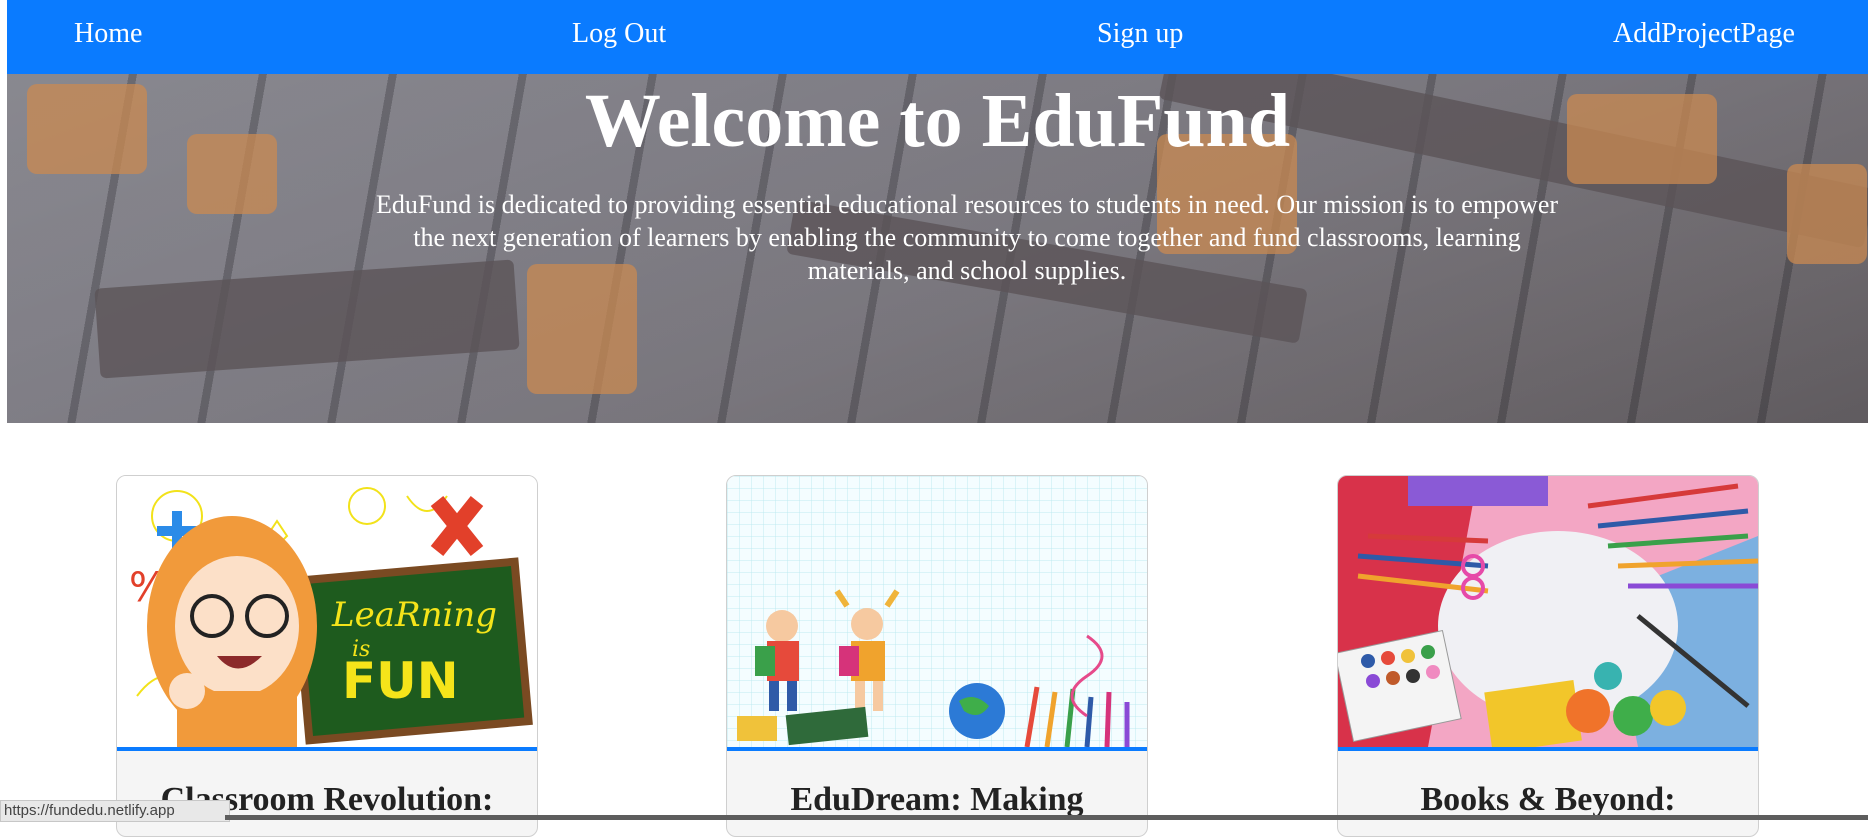 The image size is (1868, 837). Describe the element at coordinates (937, 37) in the screenshot. I see `navbar: Home Log Out Sign up AddProjectPage` at that location.